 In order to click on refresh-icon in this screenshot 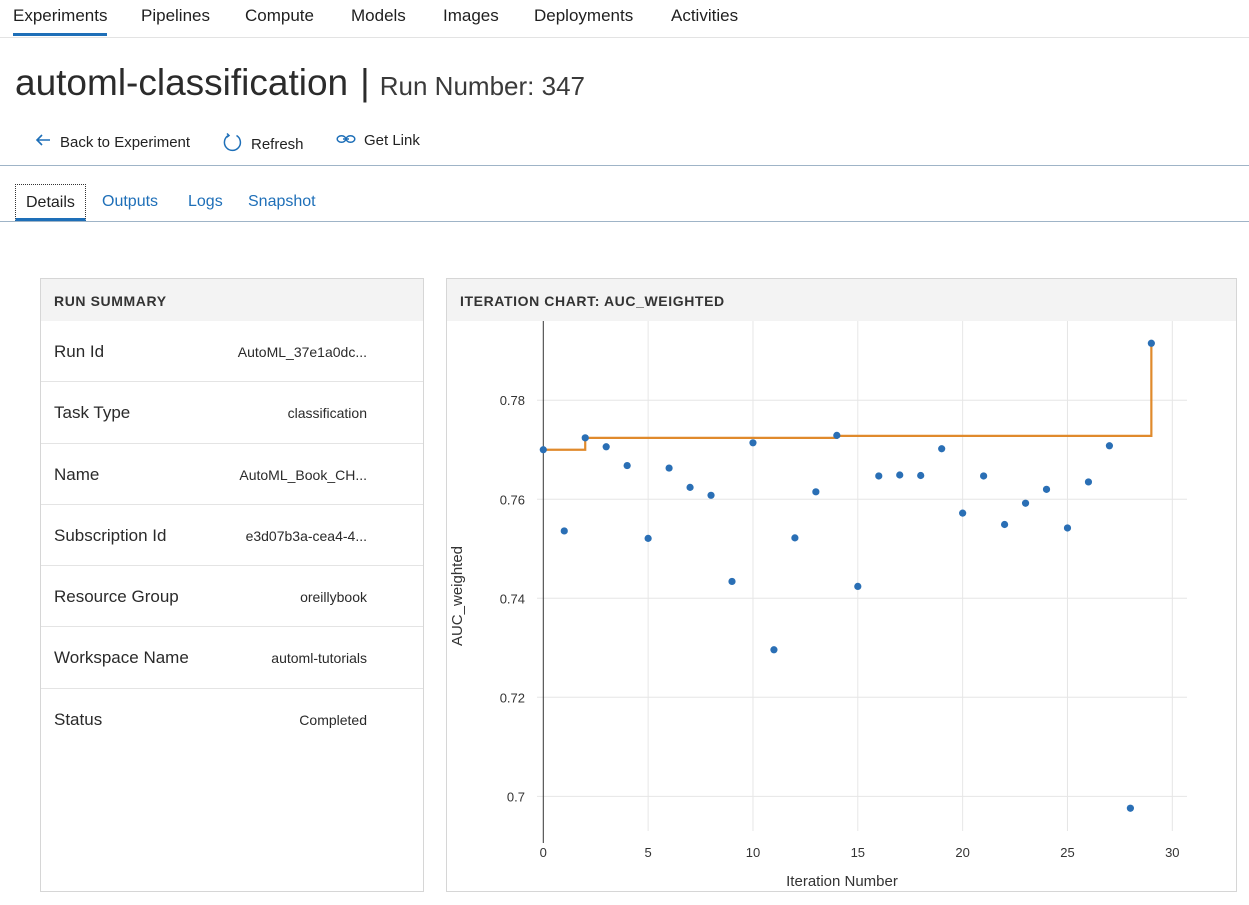, I will do `click(236, 144)`.